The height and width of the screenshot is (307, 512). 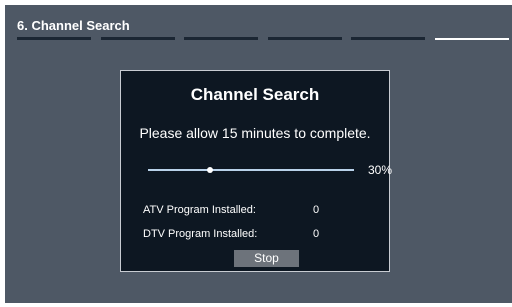 What do you see at coordinates (73, 25) in the screenshot?
I see `step-title: 6. Channel Search` at bounding box center [73, 25].